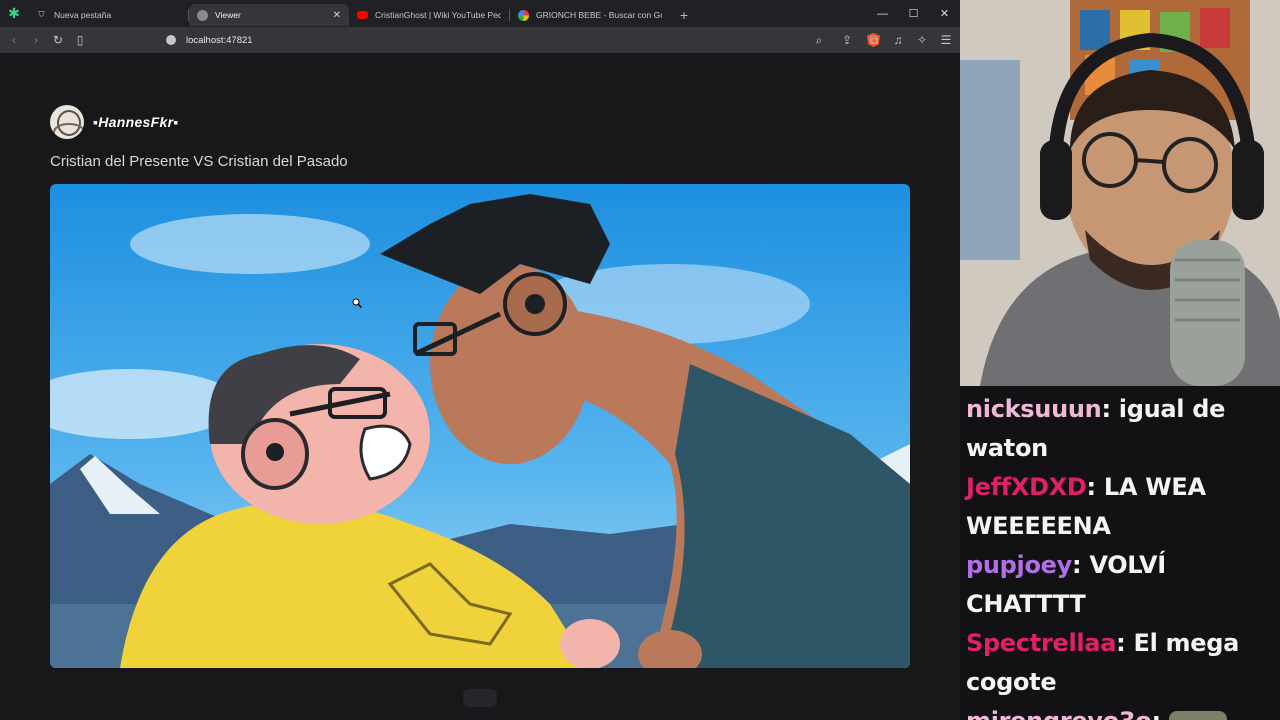 The image size is (1280, 720). Describe the element at coordinates (480, 698) in the screenshot. I see `pager-handle` at that location.